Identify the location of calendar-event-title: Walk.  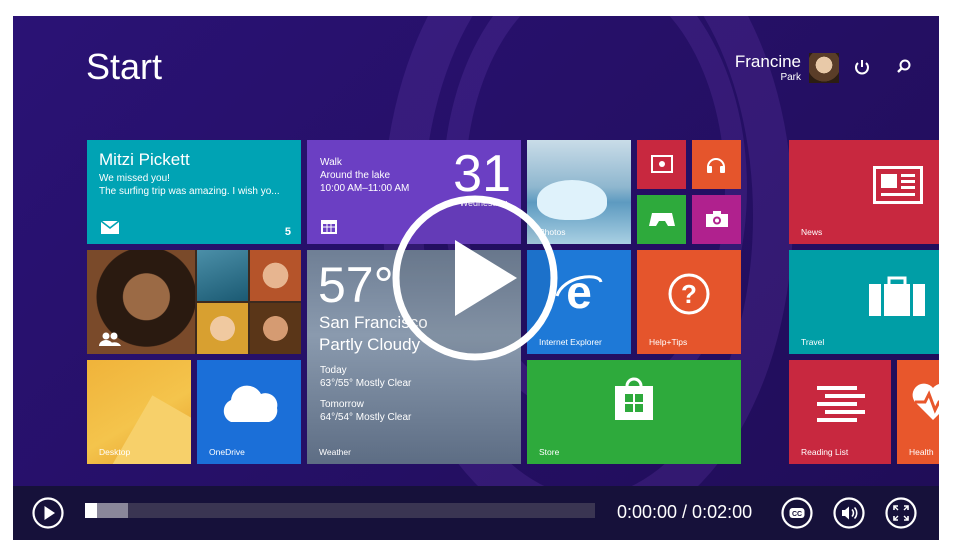
(331, 162).